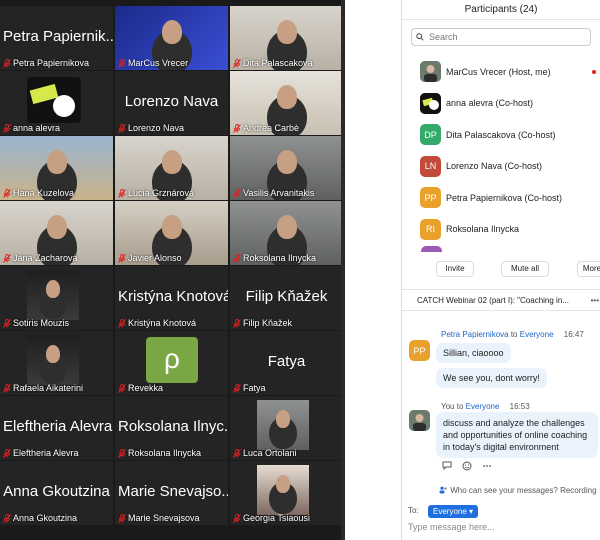  I want to click on chat-menu-icon: •••, so click(595, 300).